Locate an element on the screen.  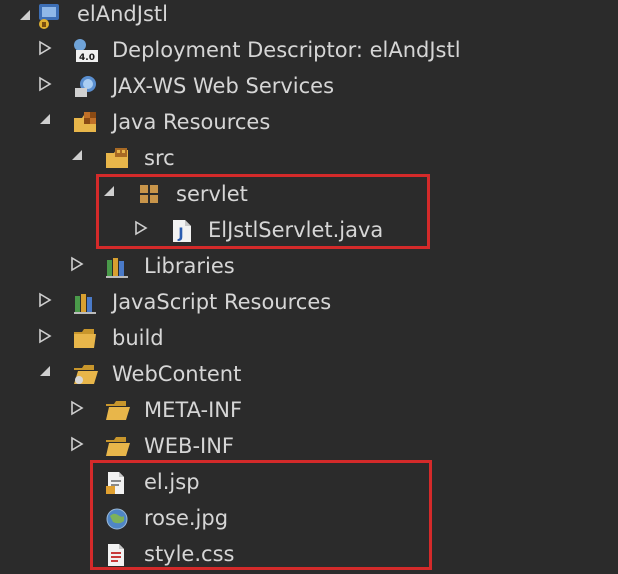
libraries-icon is located at coordinates (117, 266).